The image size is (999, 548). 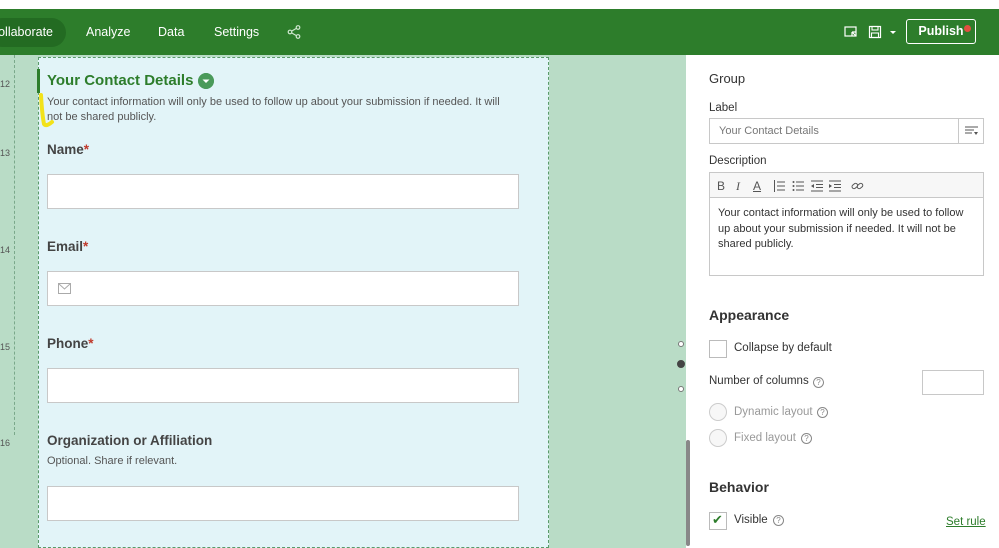 What do you see at coordinates (966, 522) in the screenshot?
I see `set-rule-link: Set rule` at bounding box center [966, 522].